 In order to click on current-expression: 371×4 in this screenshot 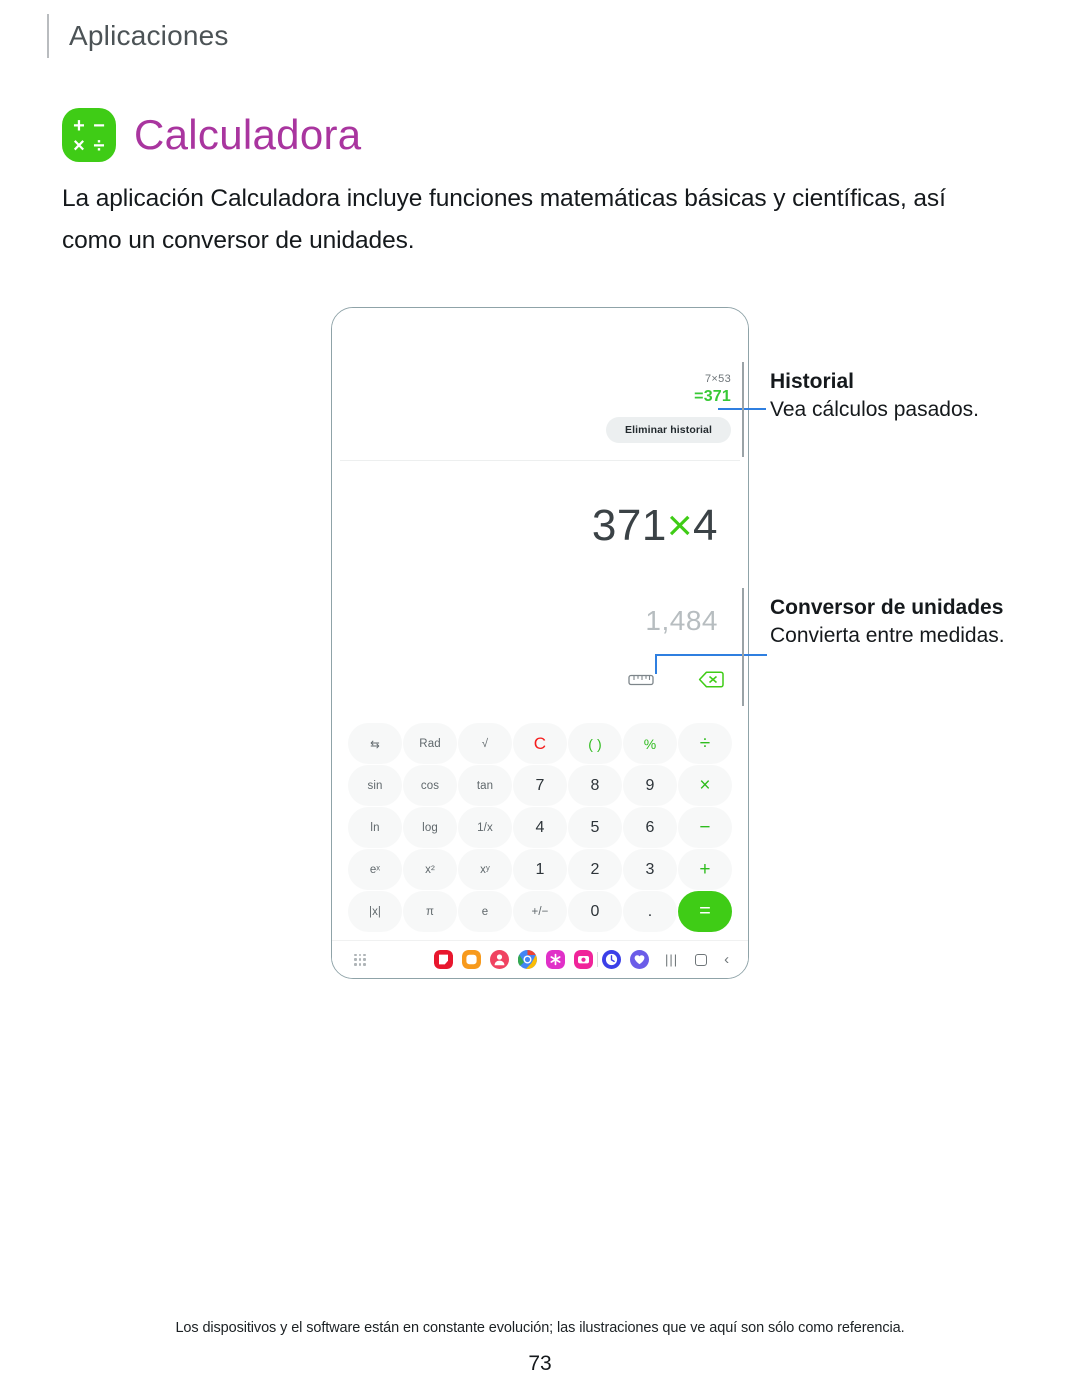, I will do `click(655, 526)`.